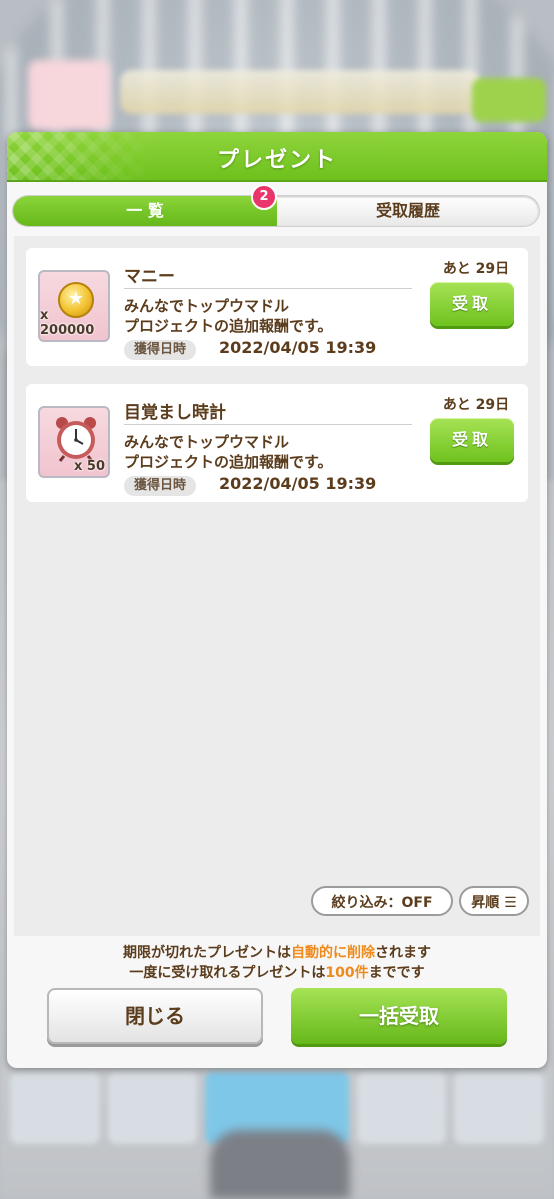 Image resolution: width=554 pixels, height=1199 pixels. Describe the element at coordinates (175, 413) in the screenshot. I see `item-name: 目覚まし時計` at that location.